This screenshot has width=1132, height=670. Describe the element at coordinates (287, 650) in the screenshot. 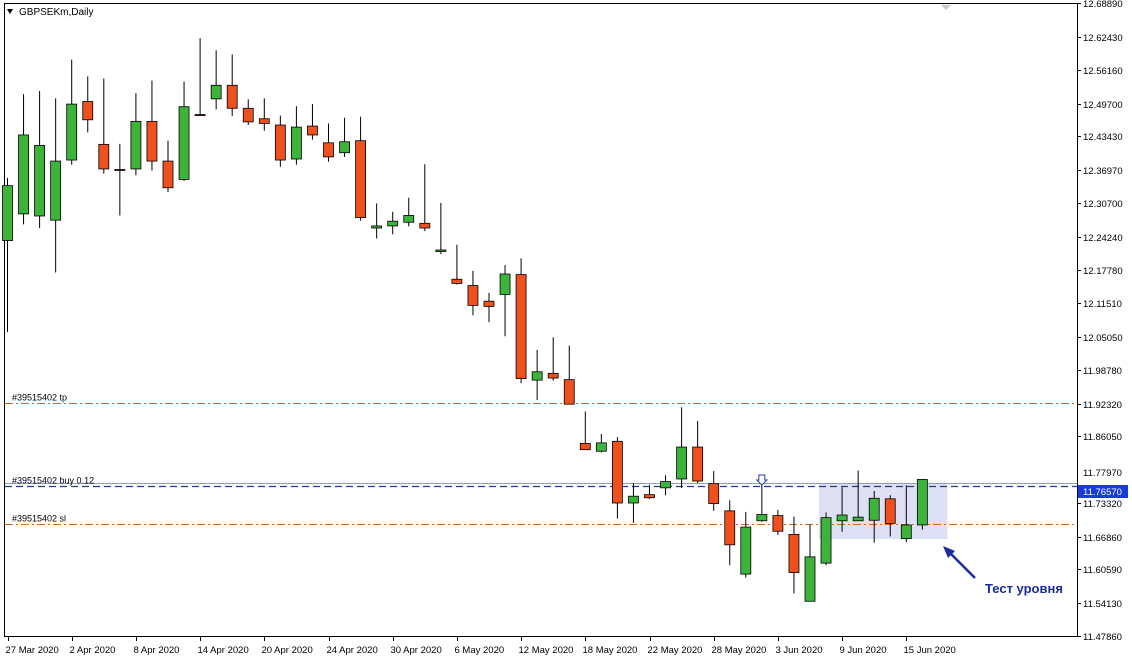

I see `x-tick-label: 20 Apr 2020` at that location.